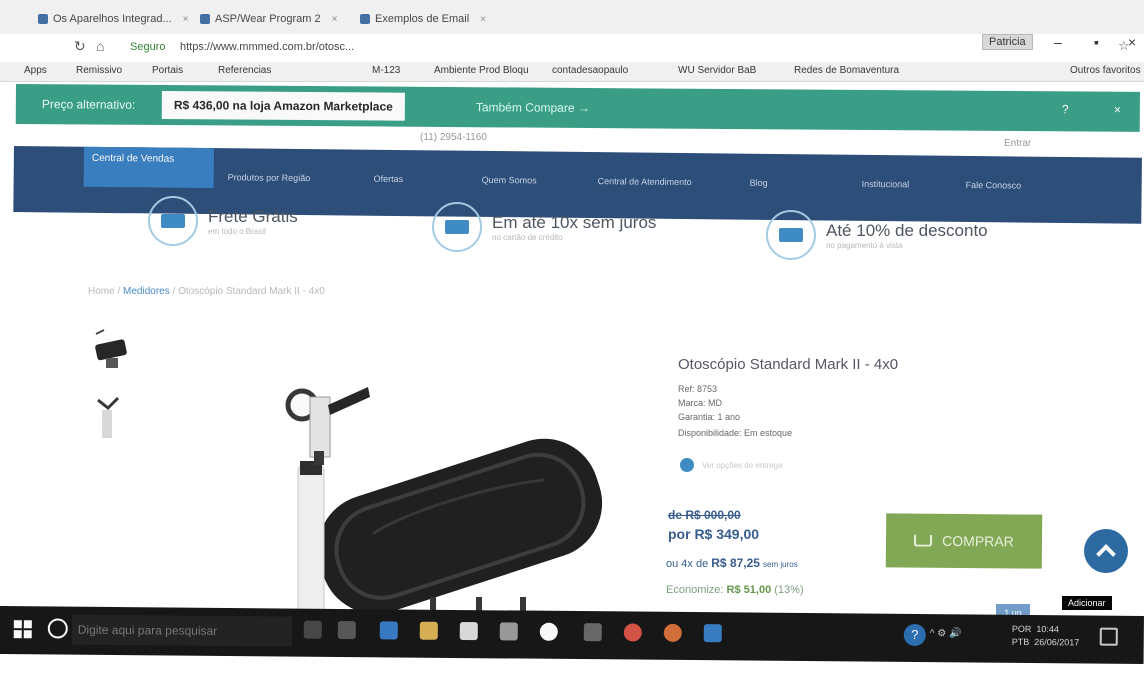 This screenshot has height=675, width=1144. What do you see at coordinates (886, 184) in the screenshot?
I see `nav-item: Institucional` at bounding box center [886, 184].